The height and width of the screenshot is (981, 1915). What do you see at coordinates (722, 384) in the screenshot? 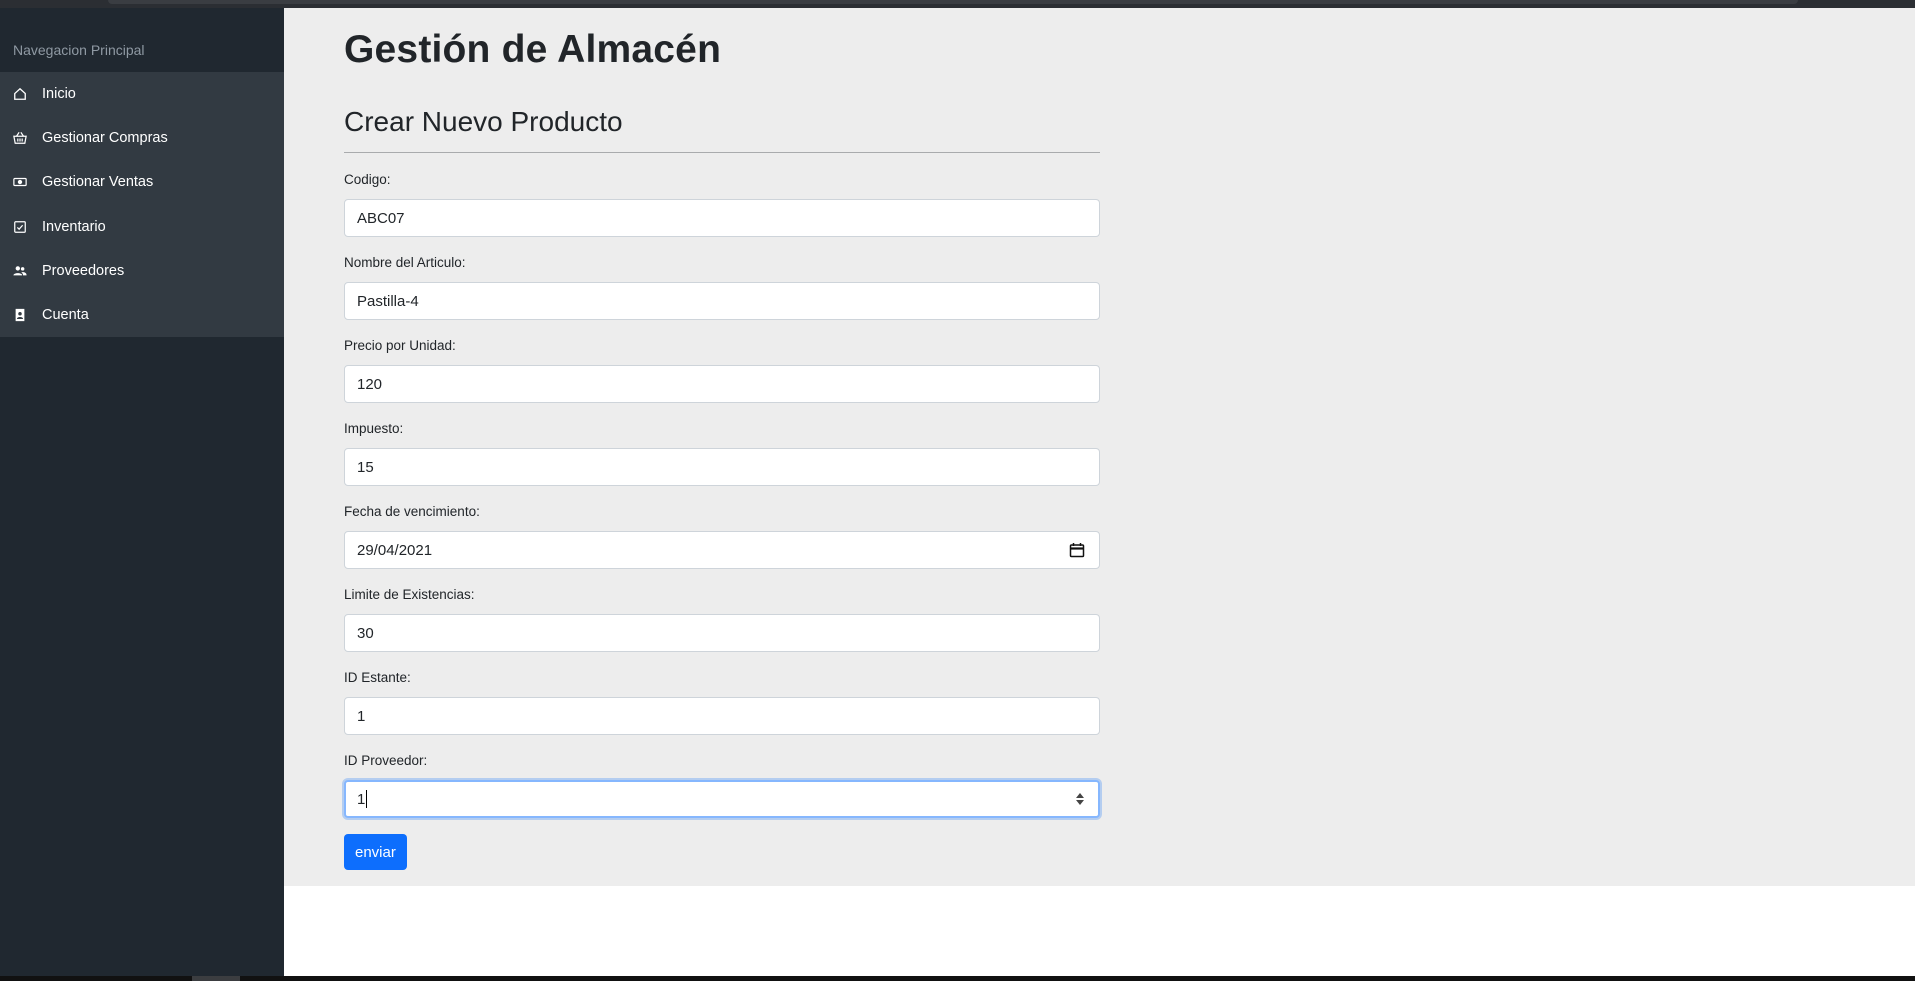
I see `precio-unidad-input: 120` at bounding box center [722, 384].